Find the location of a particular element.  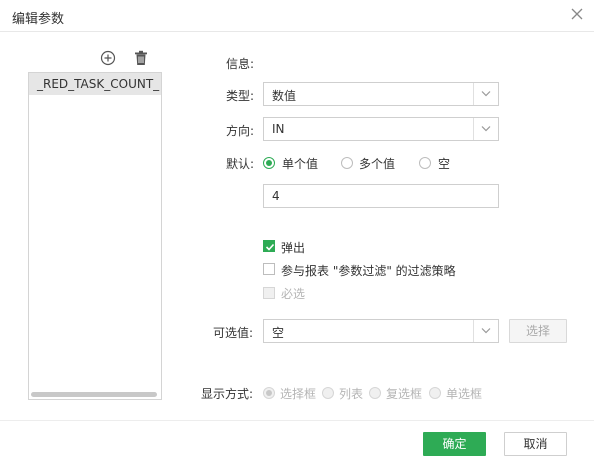

ok-button: 确定 is located at coordinates (454, 444).